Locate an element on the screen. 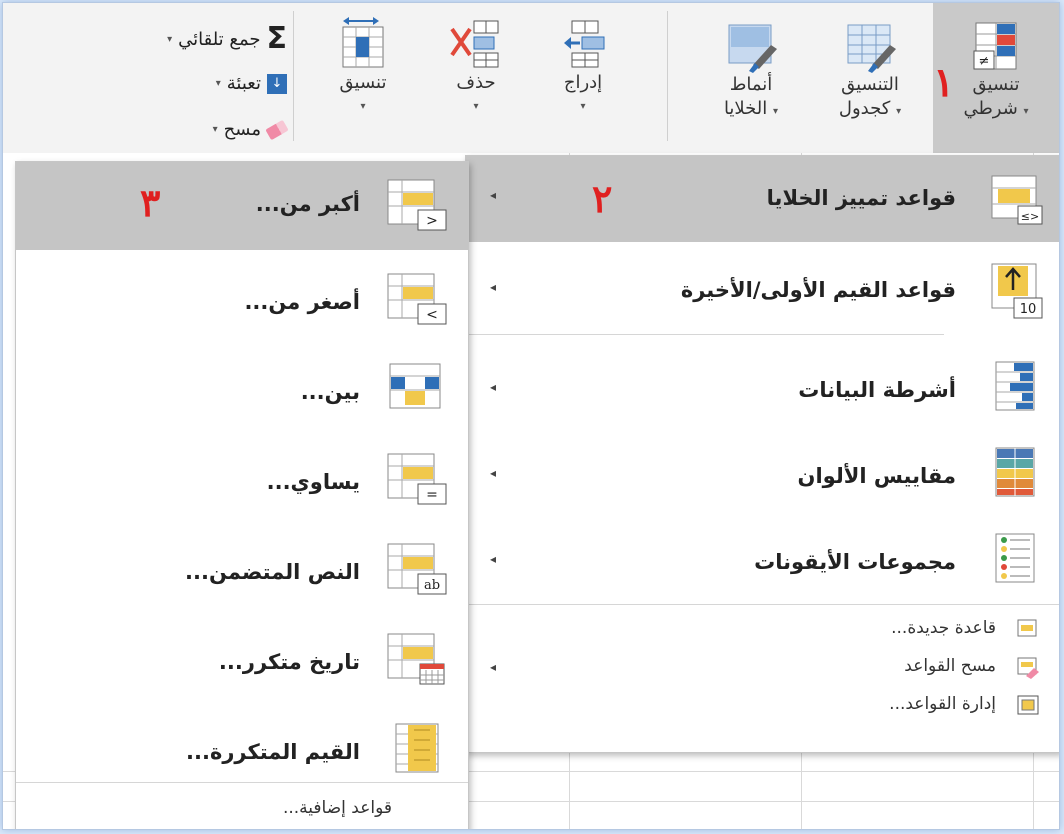  submenu-item-text-contains: النص المتضمن... ab is located at coordinates (242, 571).